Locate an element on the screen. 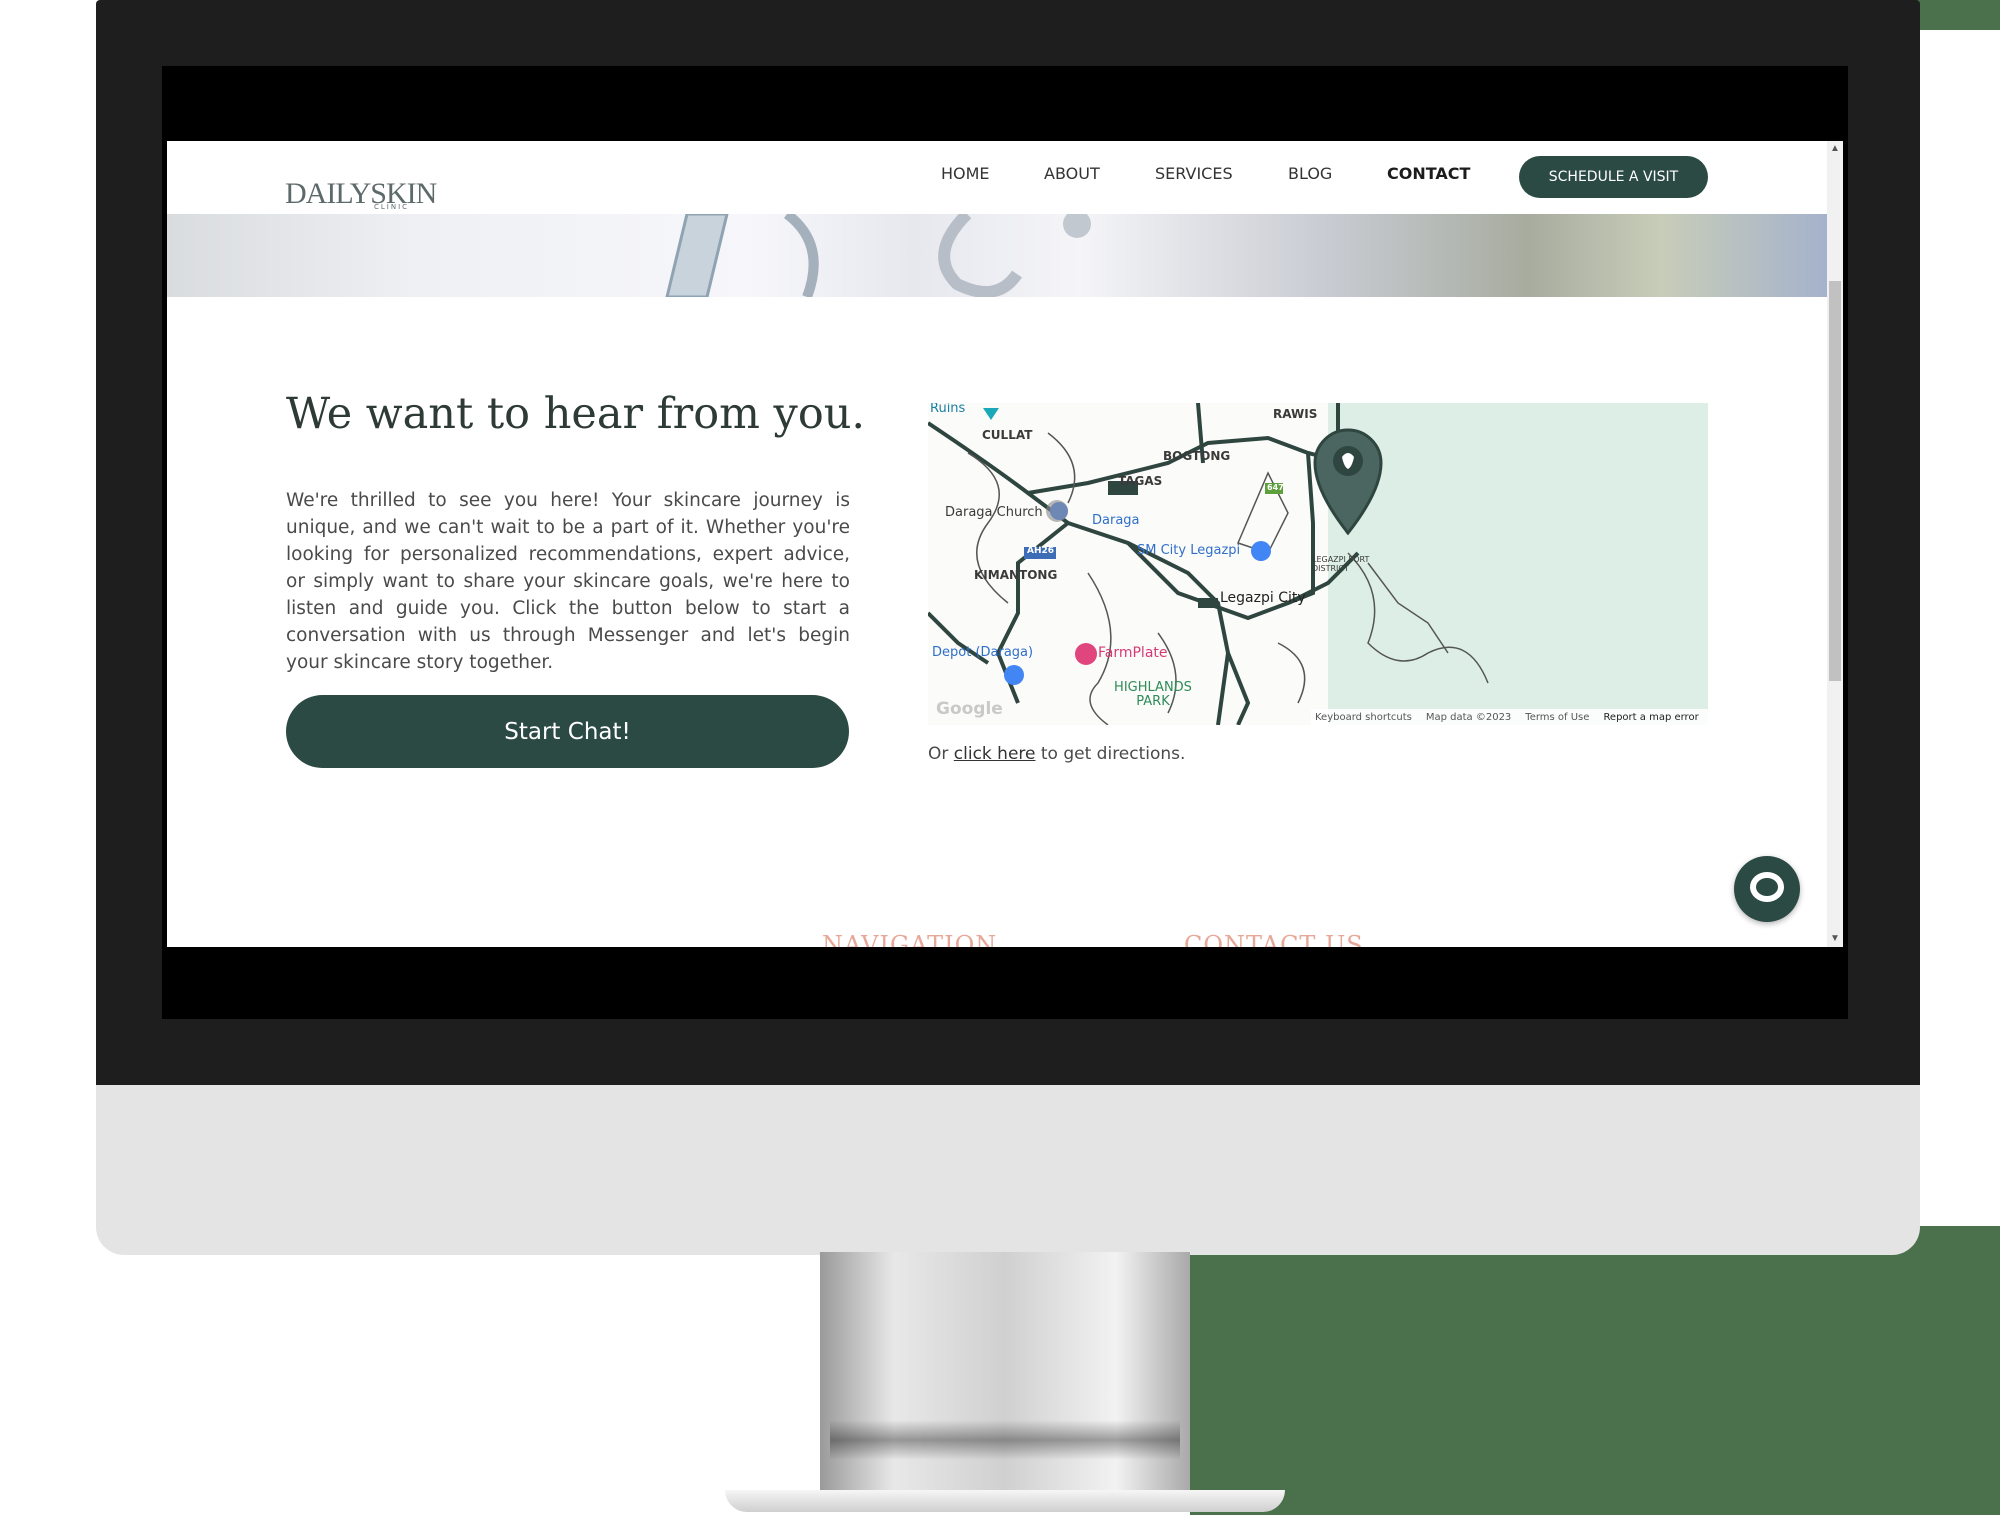 This screenshot has height=1515, width=2000. chat-bubble-icon-inner is located at coordinates (1767, 887).